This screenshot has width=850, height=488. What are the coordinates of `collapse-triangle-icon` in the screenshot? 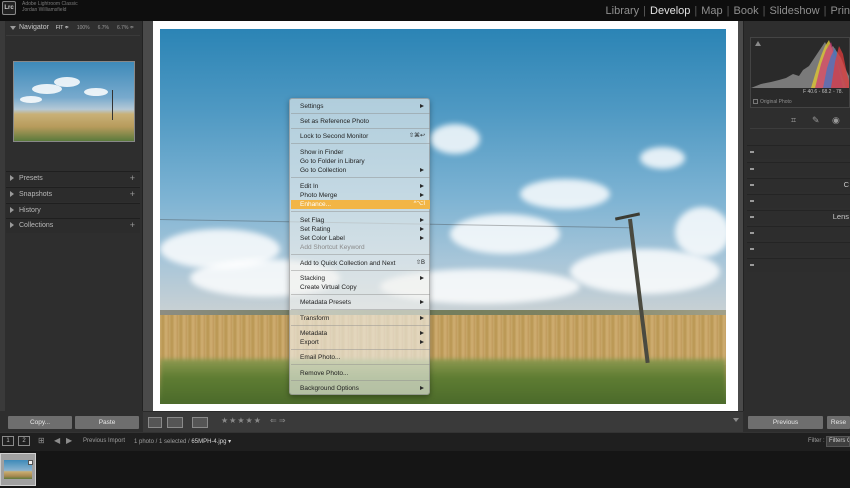 It's located at (13, 28).